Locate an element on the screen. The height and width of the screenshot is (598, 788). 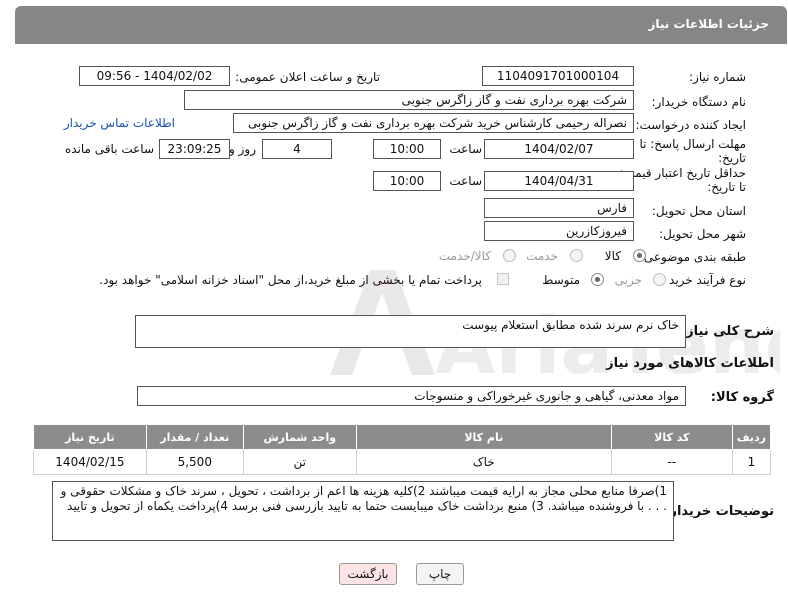
cell-code: -- is located at coordinates (671, 462).